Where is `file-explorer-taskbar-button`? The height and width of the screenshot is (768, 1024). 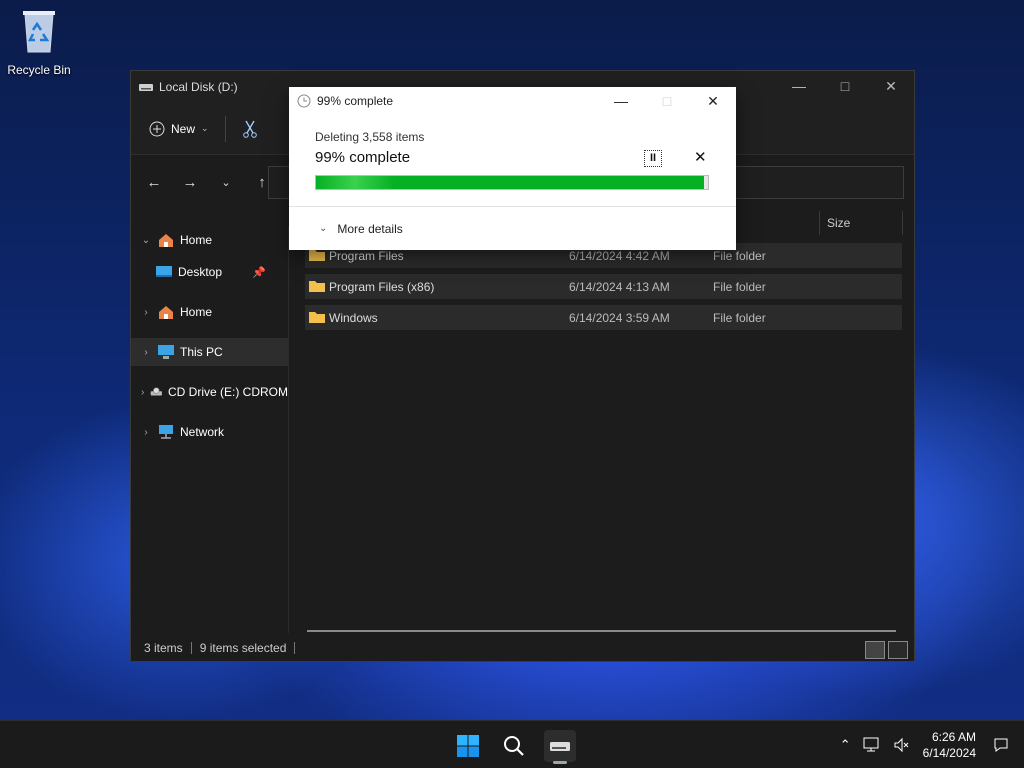
file-explorer-taskbar-button is located at coordinates (560, 747).